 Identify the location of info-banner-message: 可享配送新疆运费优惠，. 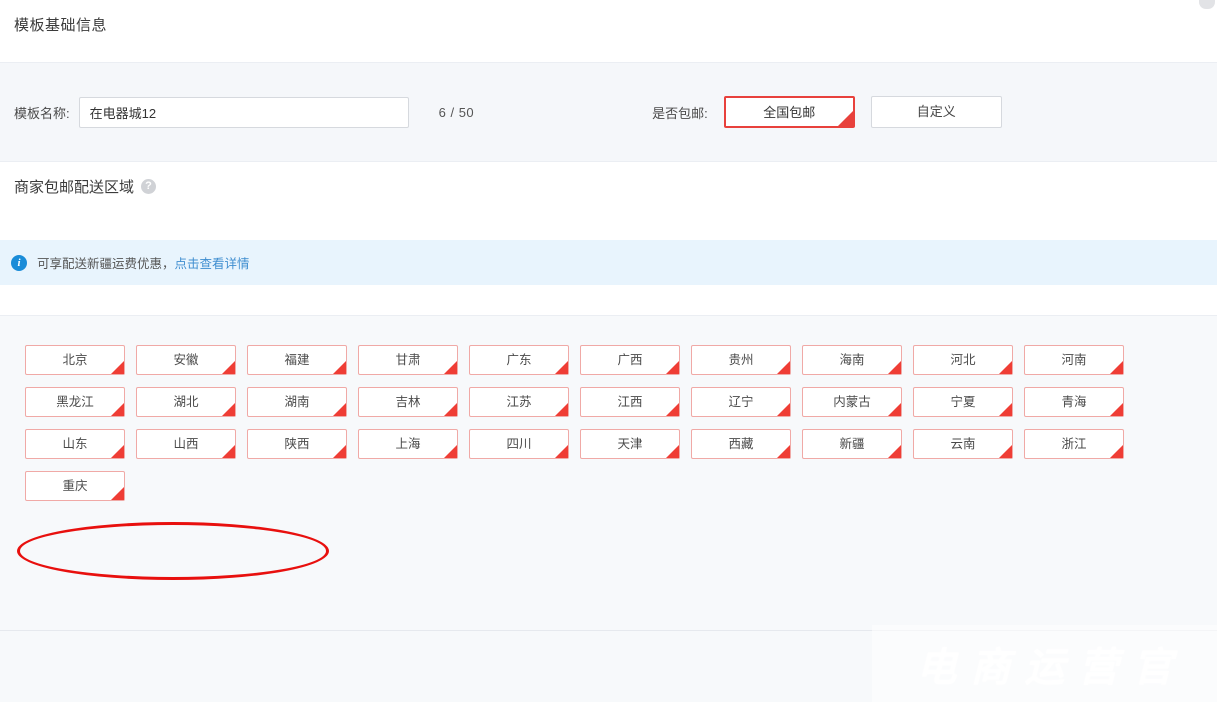
(106, 264).